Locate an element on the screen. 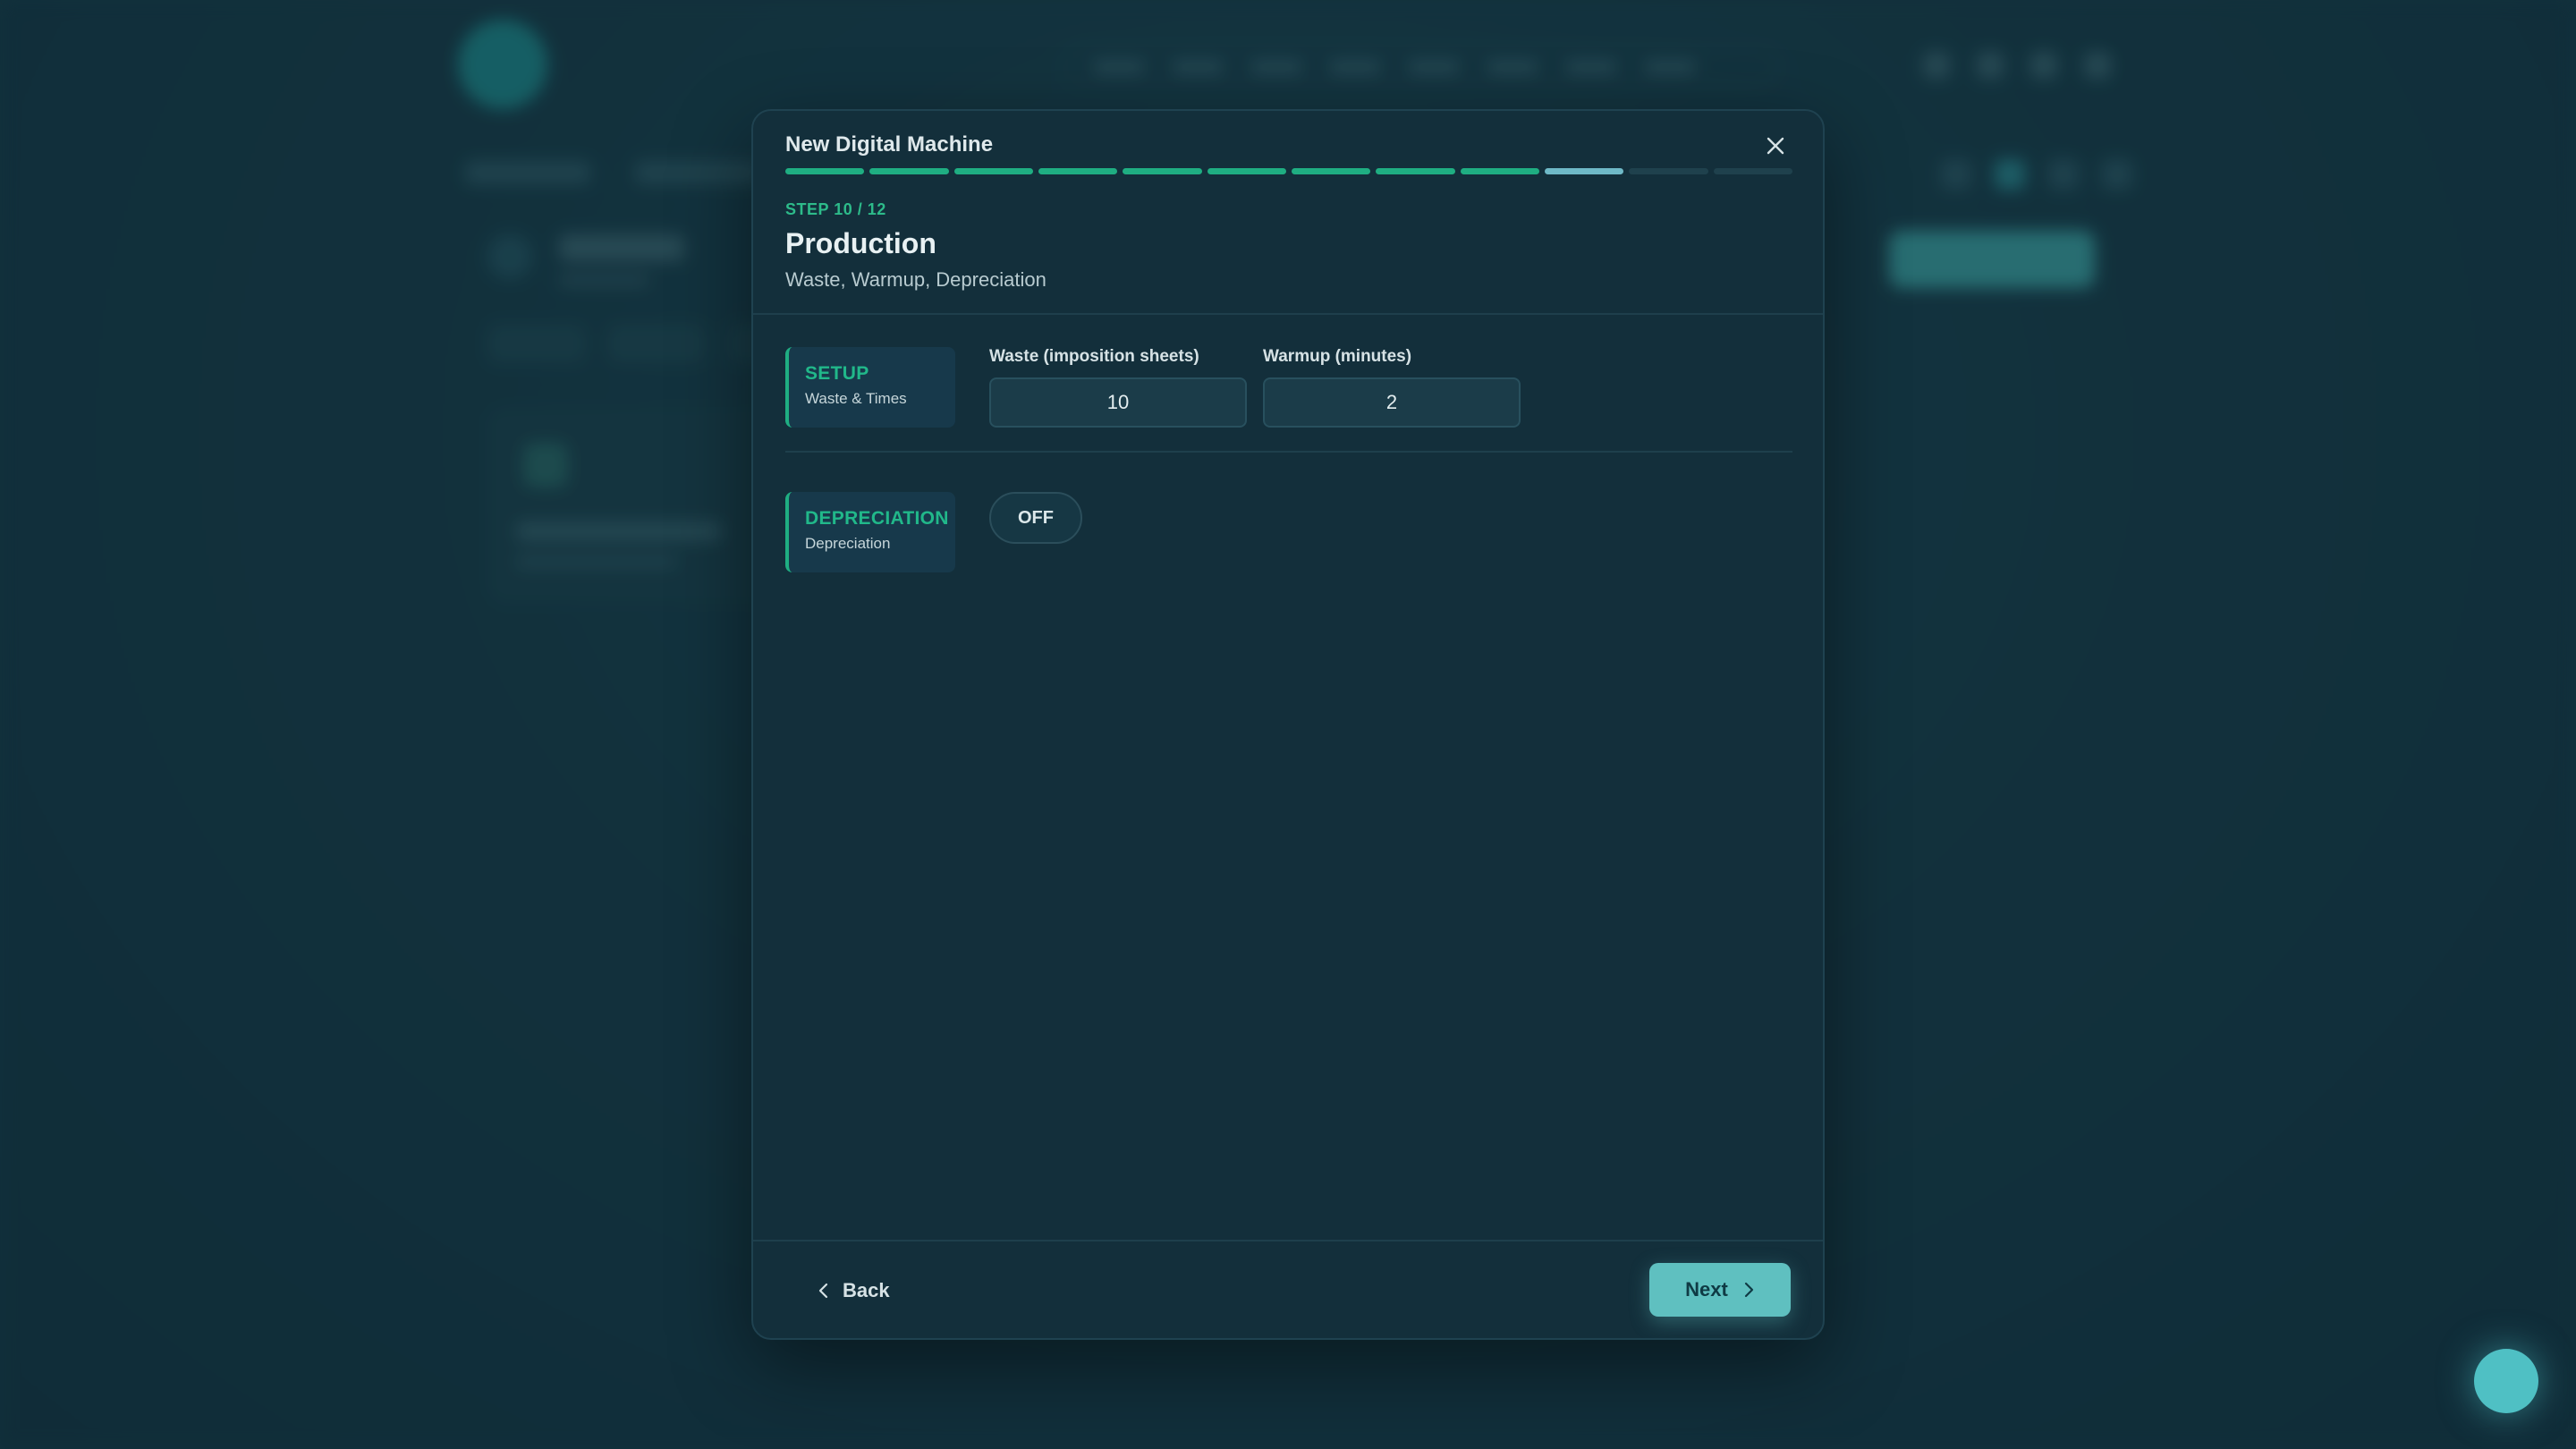 Image resolution: width=2576 pixels, height=1449 pixels. step-indicator: STEP 10 / 12 is located at coordinates (835, 209).